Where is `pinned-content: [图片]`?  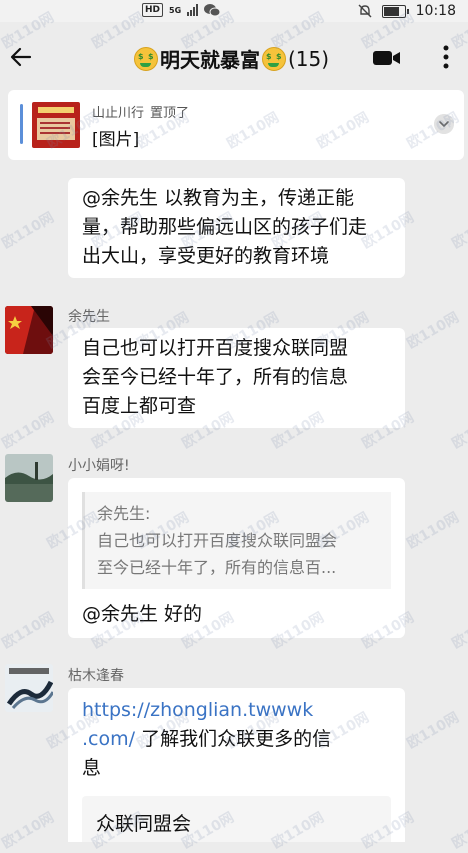
pinned-content: [图片] is located at coordinates (116, 140).